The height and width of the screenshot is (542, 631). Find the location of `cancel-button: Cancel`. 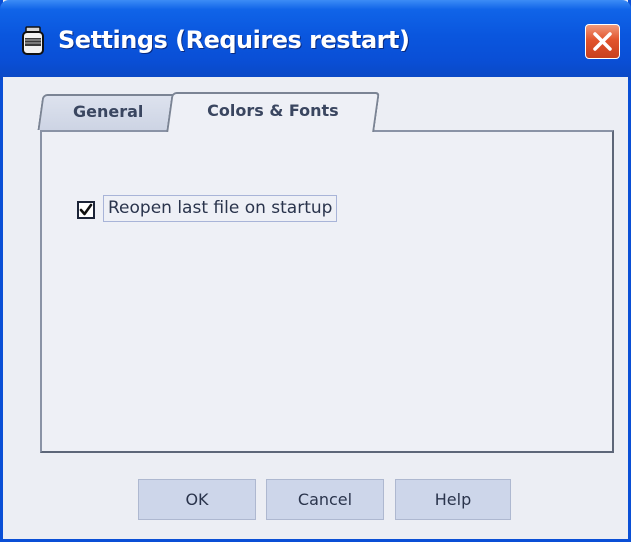

cancel-button: Cancel is located at coordinates (325, 499).